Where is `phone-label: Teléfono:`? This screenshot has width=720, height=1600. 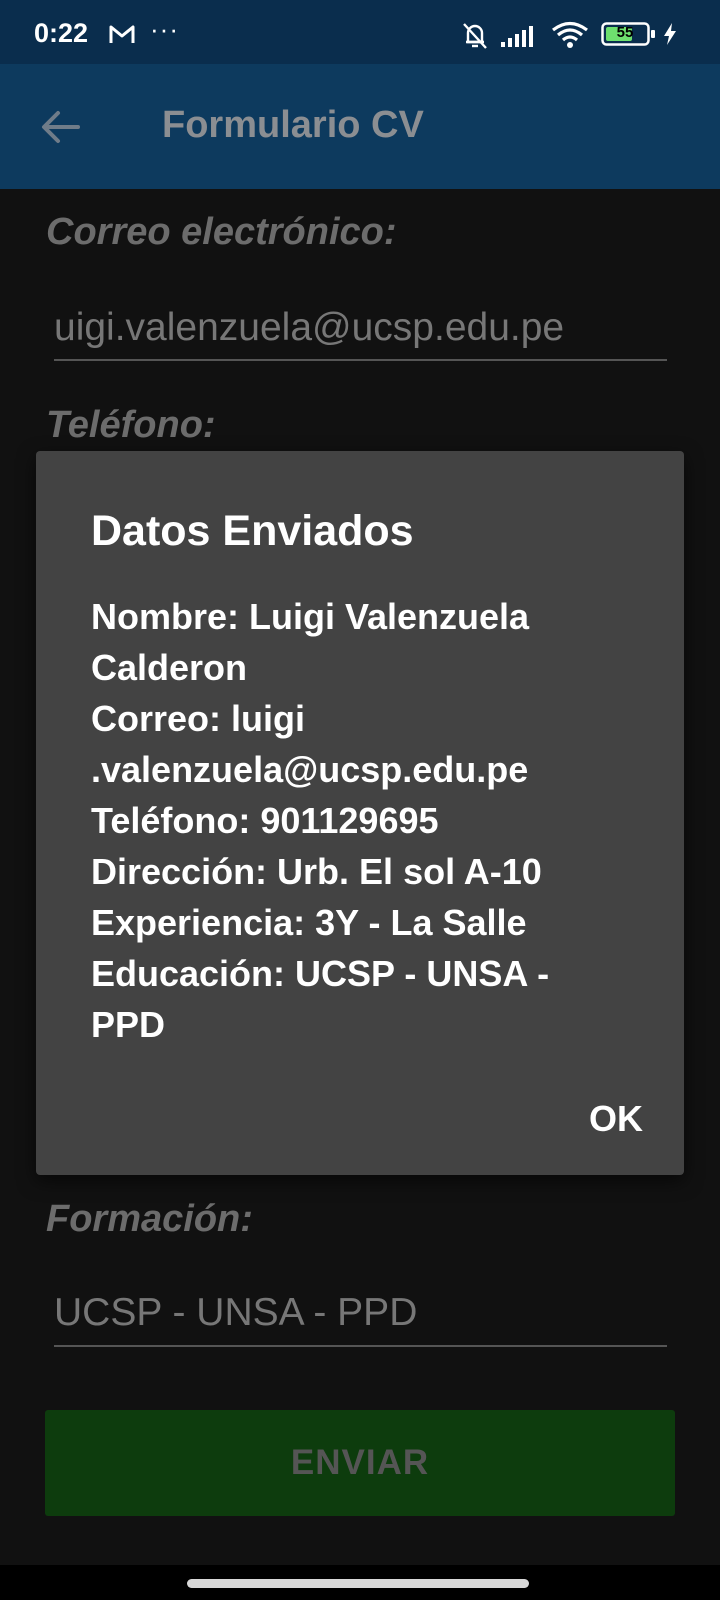
phone-label: Teléfono: is located at coordinates (131, 425).